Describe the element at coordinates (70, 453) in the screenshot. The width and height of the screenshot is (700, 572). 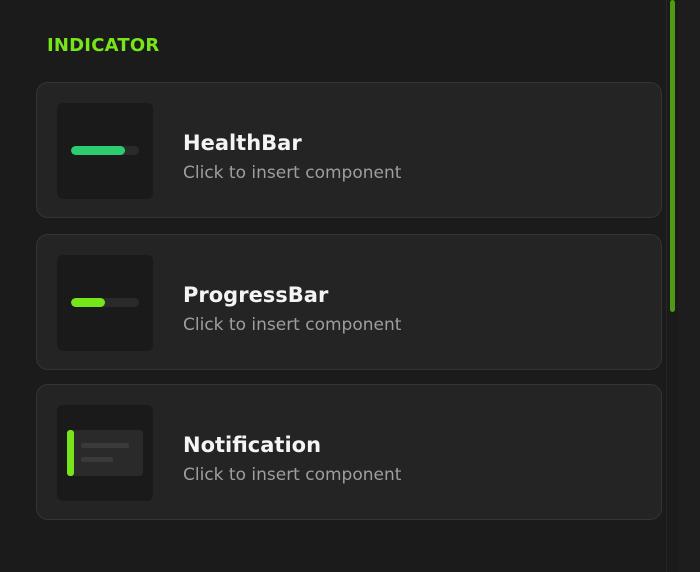
I see `notification-preview-accent` at that location.